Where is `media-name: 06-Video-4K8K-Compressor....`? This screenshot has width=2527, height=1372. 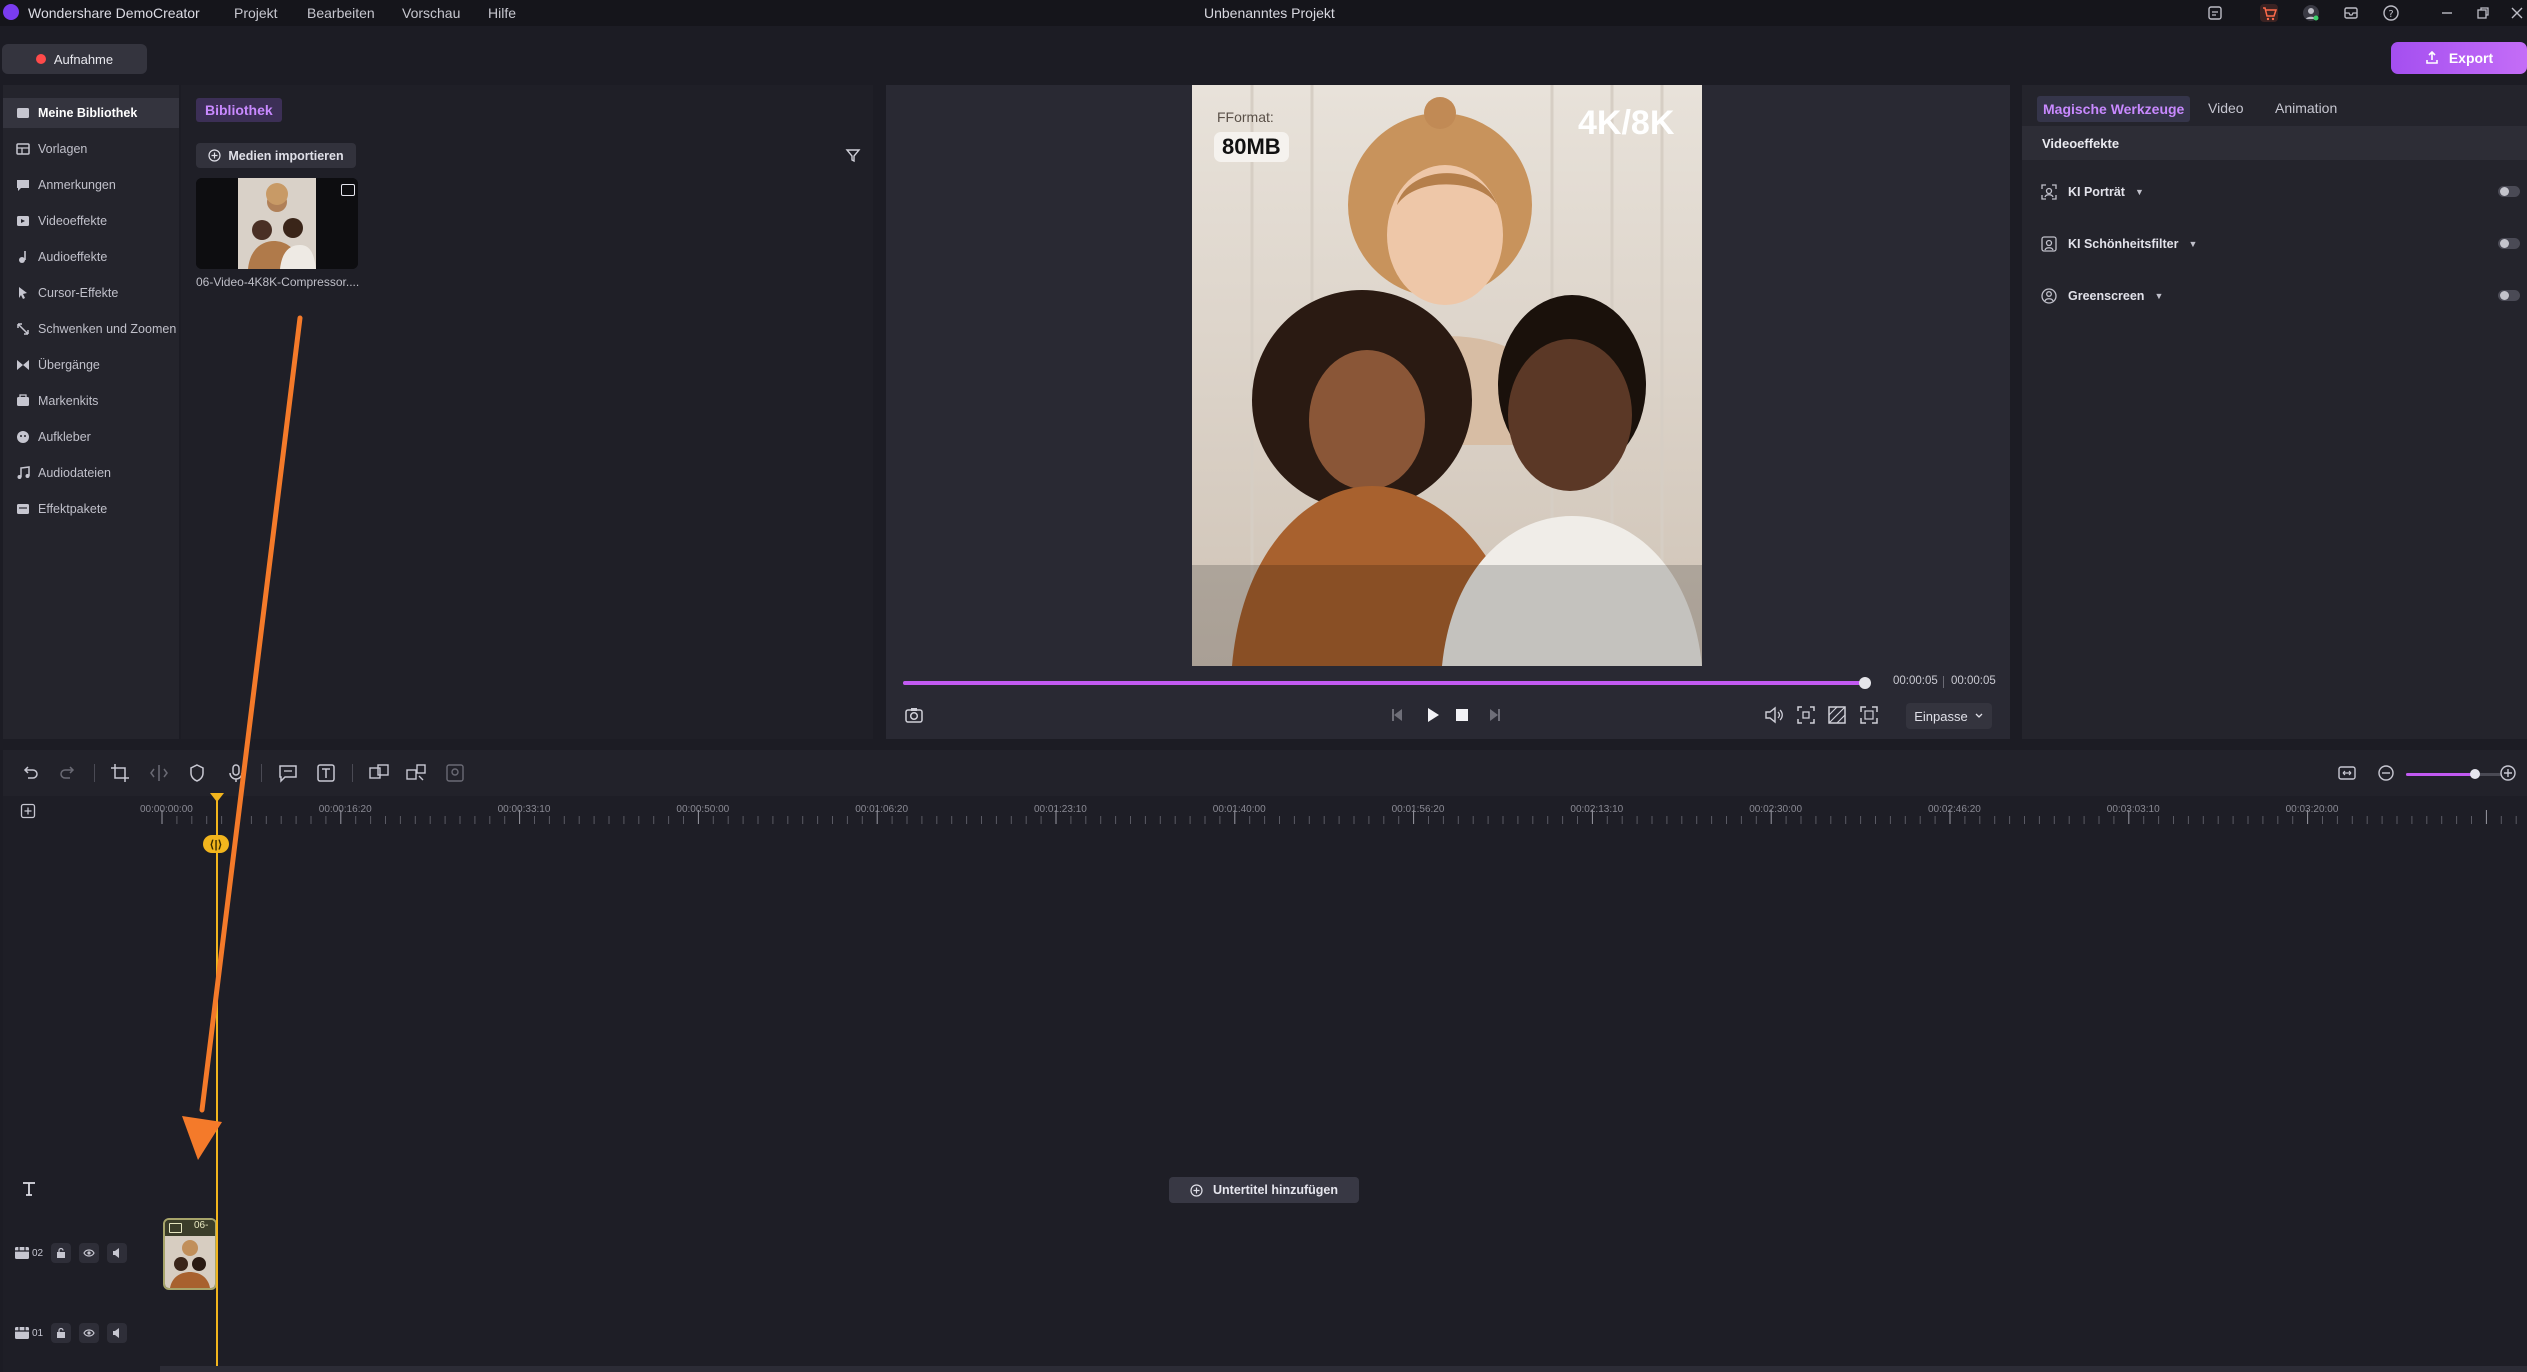
media-name: 06-Video-4K8K-Compressor.... is located at coordinates (278, 282).